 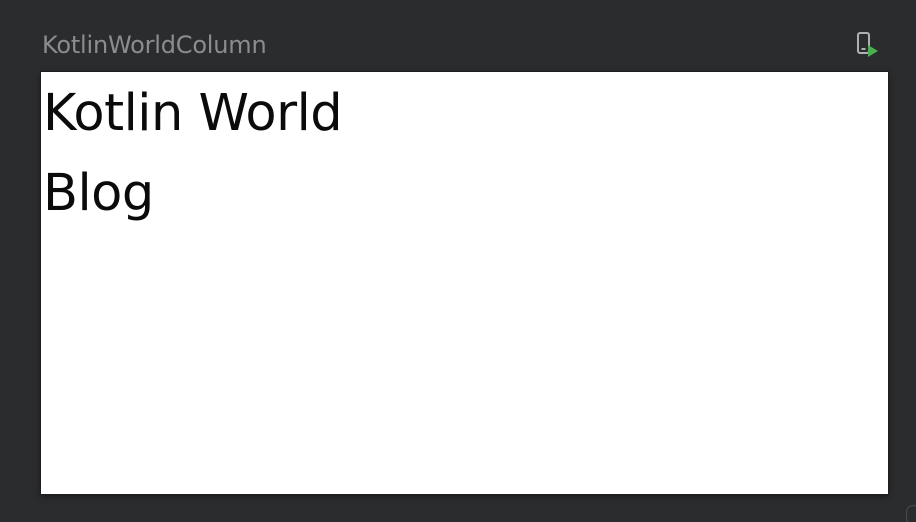 I want to click on scroll-corner-indicator, so click(x=911, y=513).